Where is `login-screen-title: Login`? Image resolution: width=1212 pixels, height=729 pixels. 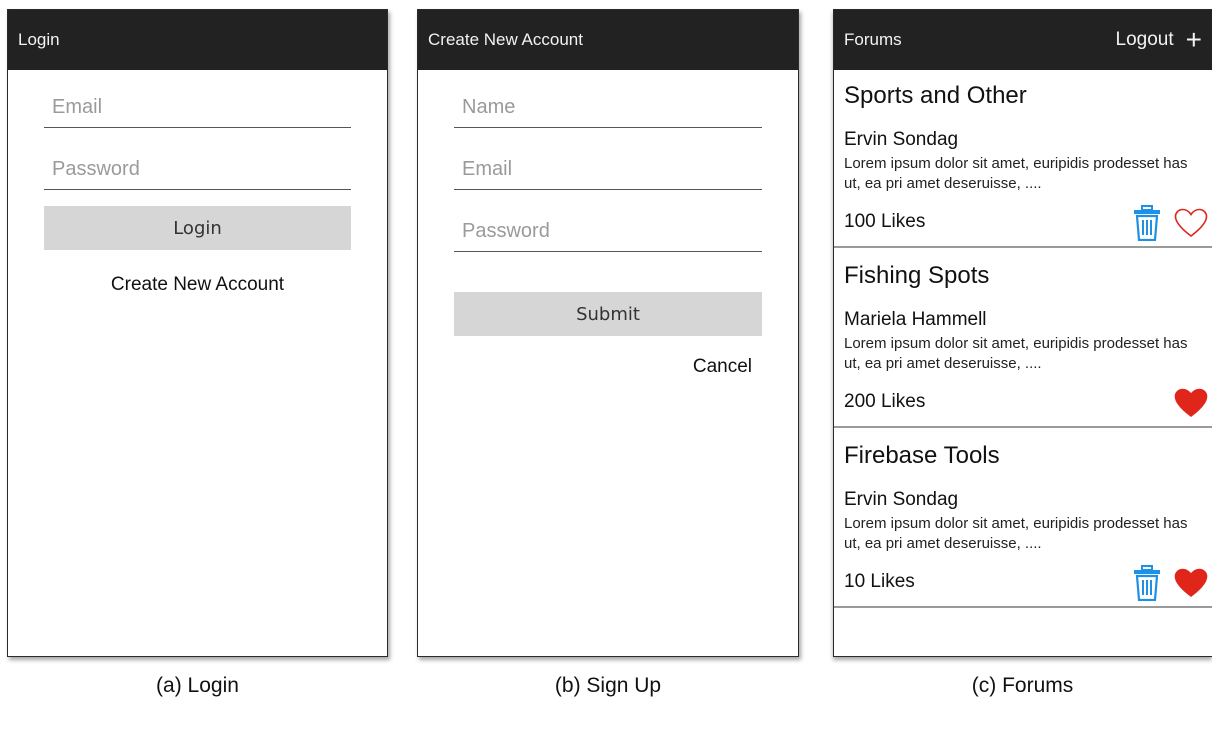 login-screen-title: Login is located at coordinates (39, 39).